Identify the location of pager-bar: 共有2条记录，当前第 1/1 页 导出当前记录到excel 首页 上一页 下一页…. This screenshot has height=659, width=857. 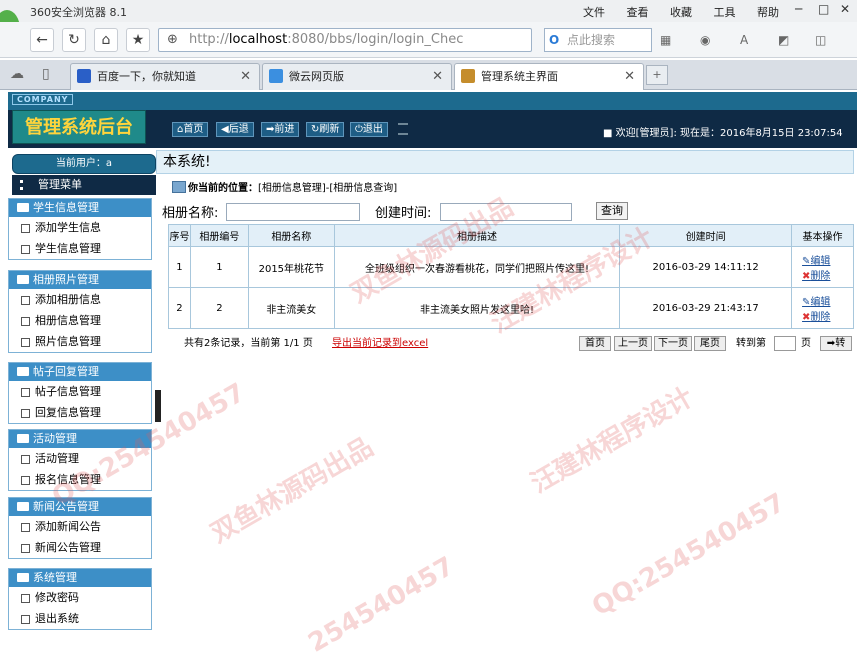
(511, 344).